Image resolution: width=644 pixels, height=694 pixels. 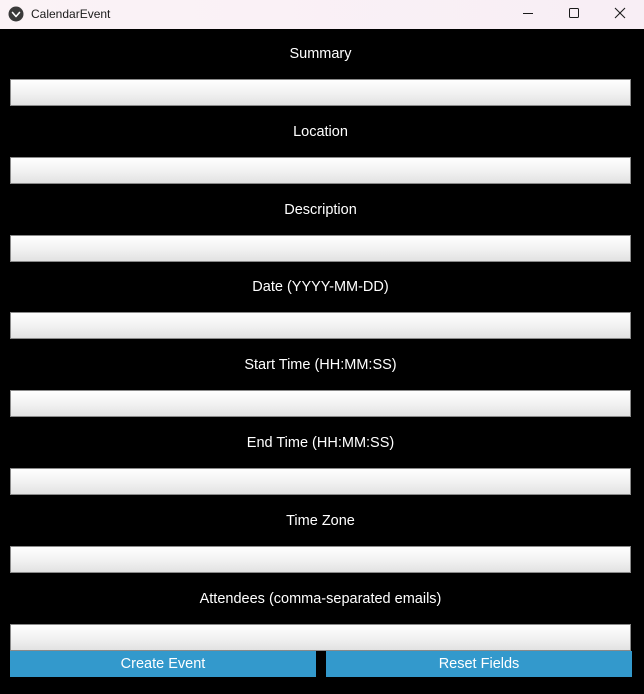 I want to click on start-time-input, so click(x=320, y=403).